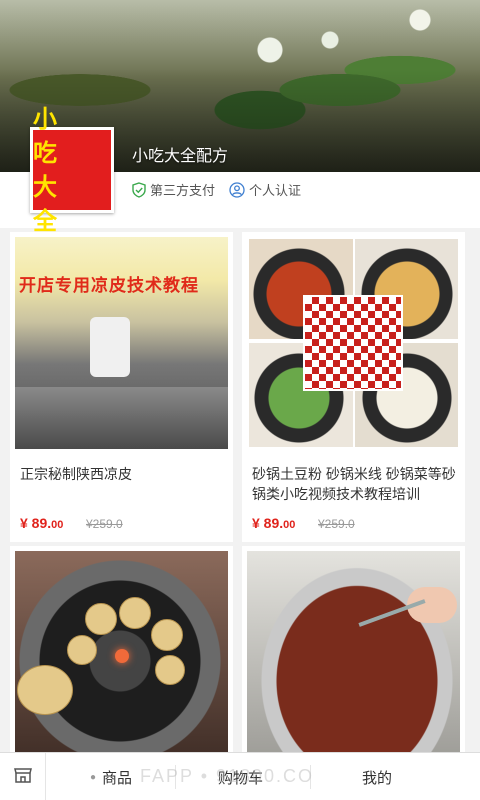 The image size is (480, 800). Describe the element at coordinates (354, 484) in the screenshot. I see `product-title: 砂锅土豆粉 砂锅米线 砂锅菜等砂锅类小吃视频技术教程培训` at that location.